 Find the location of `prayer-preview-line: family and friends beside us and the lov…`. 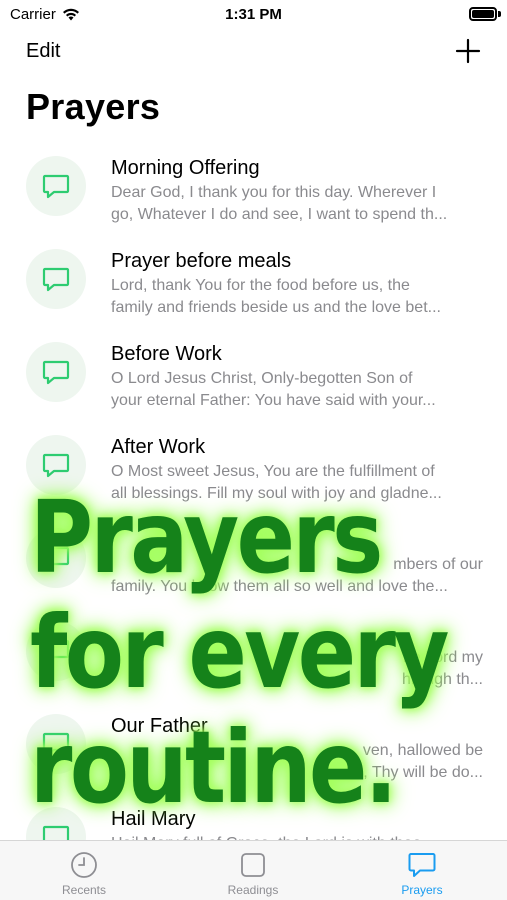

prayer-preview-line: family and friends beside us and the lov… is located at coordinates (276, 307).